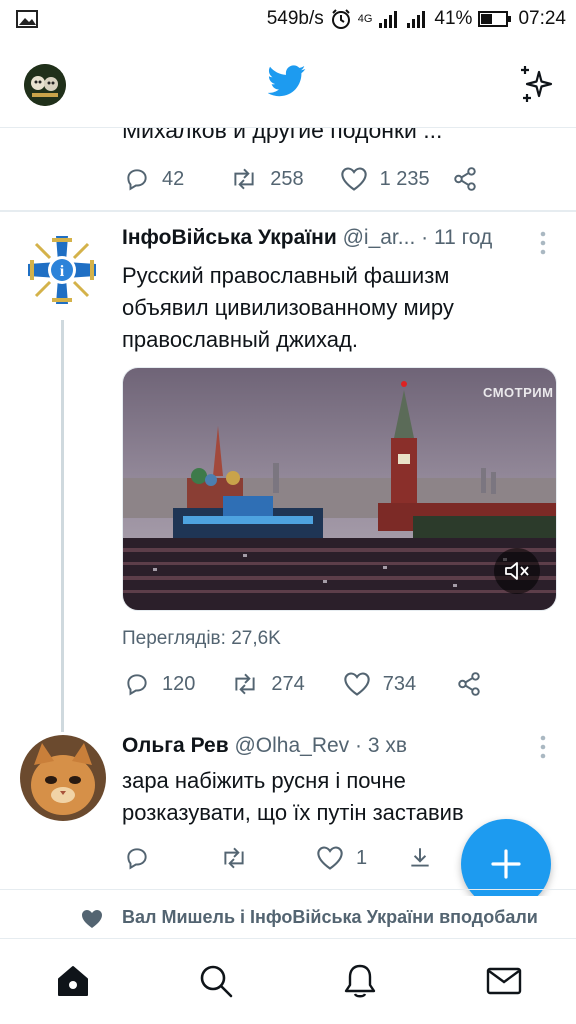 The width and height of the screenshot is (576, 1024). Describe the element at coordinates (404, 178) in the screenshot. I see `like-count: 1 235` at that location.